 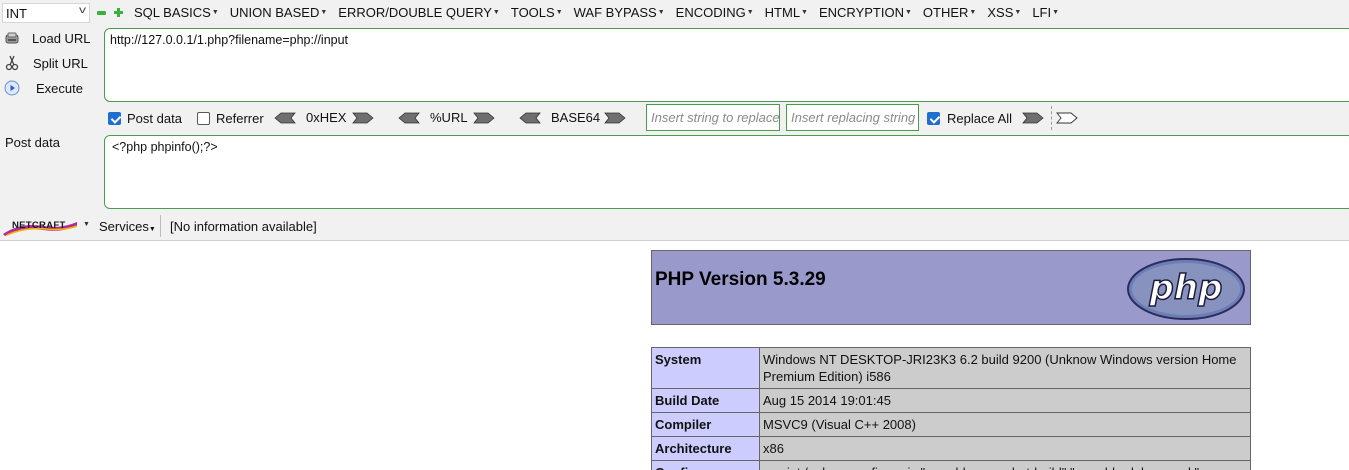 What do you see at coordinates (1005, 448) in the screenshot?
I see `info-value: x86` at bounding box center [1005, 448].